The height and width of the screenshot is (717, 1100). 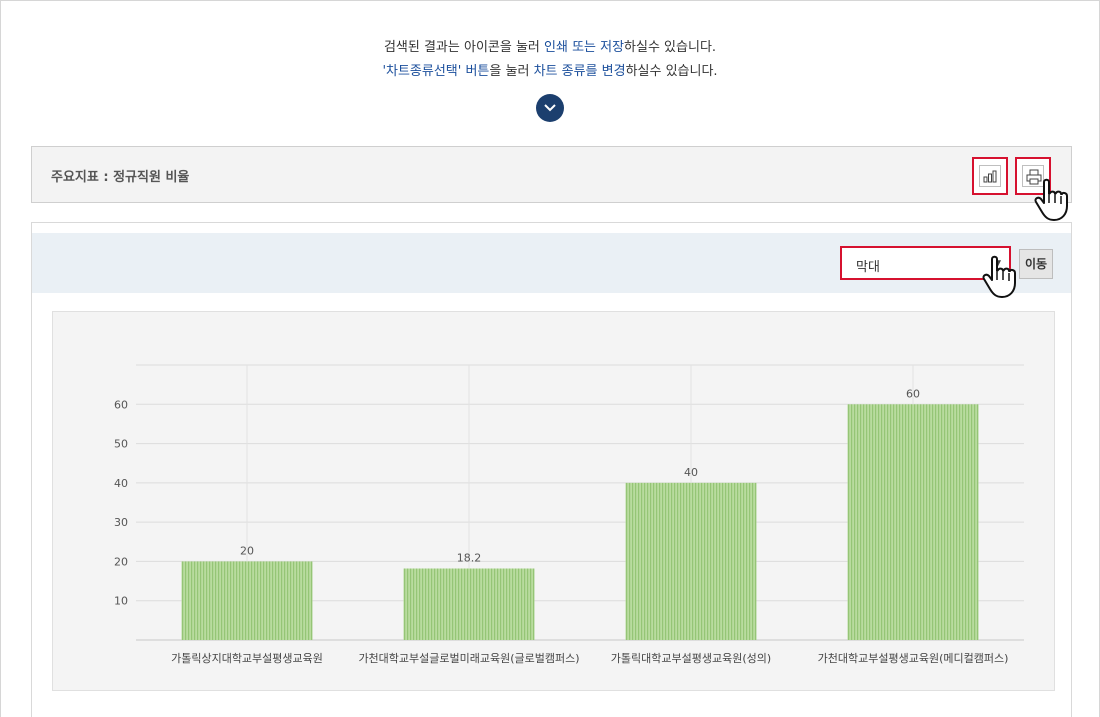 I want to click on intro-line-1-highlight: 인쇄 또는 저장, so click(x=584, y=47).